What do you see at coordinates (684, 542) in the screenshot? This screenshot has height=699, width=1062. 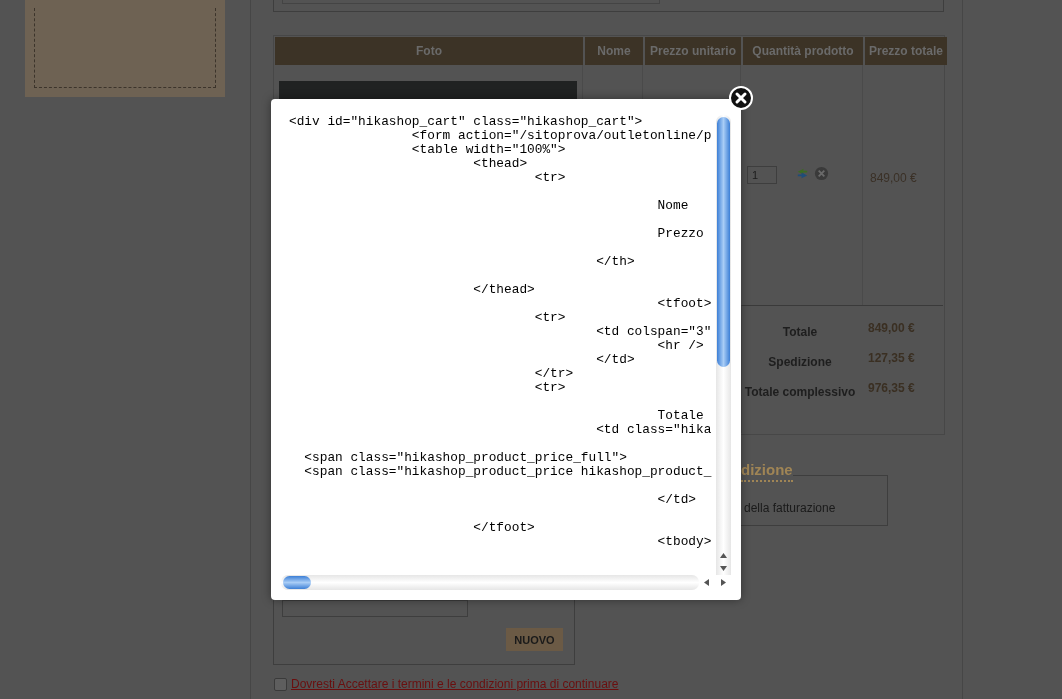 I see `code-line: <tbody>` at bounding box center [684, 542].